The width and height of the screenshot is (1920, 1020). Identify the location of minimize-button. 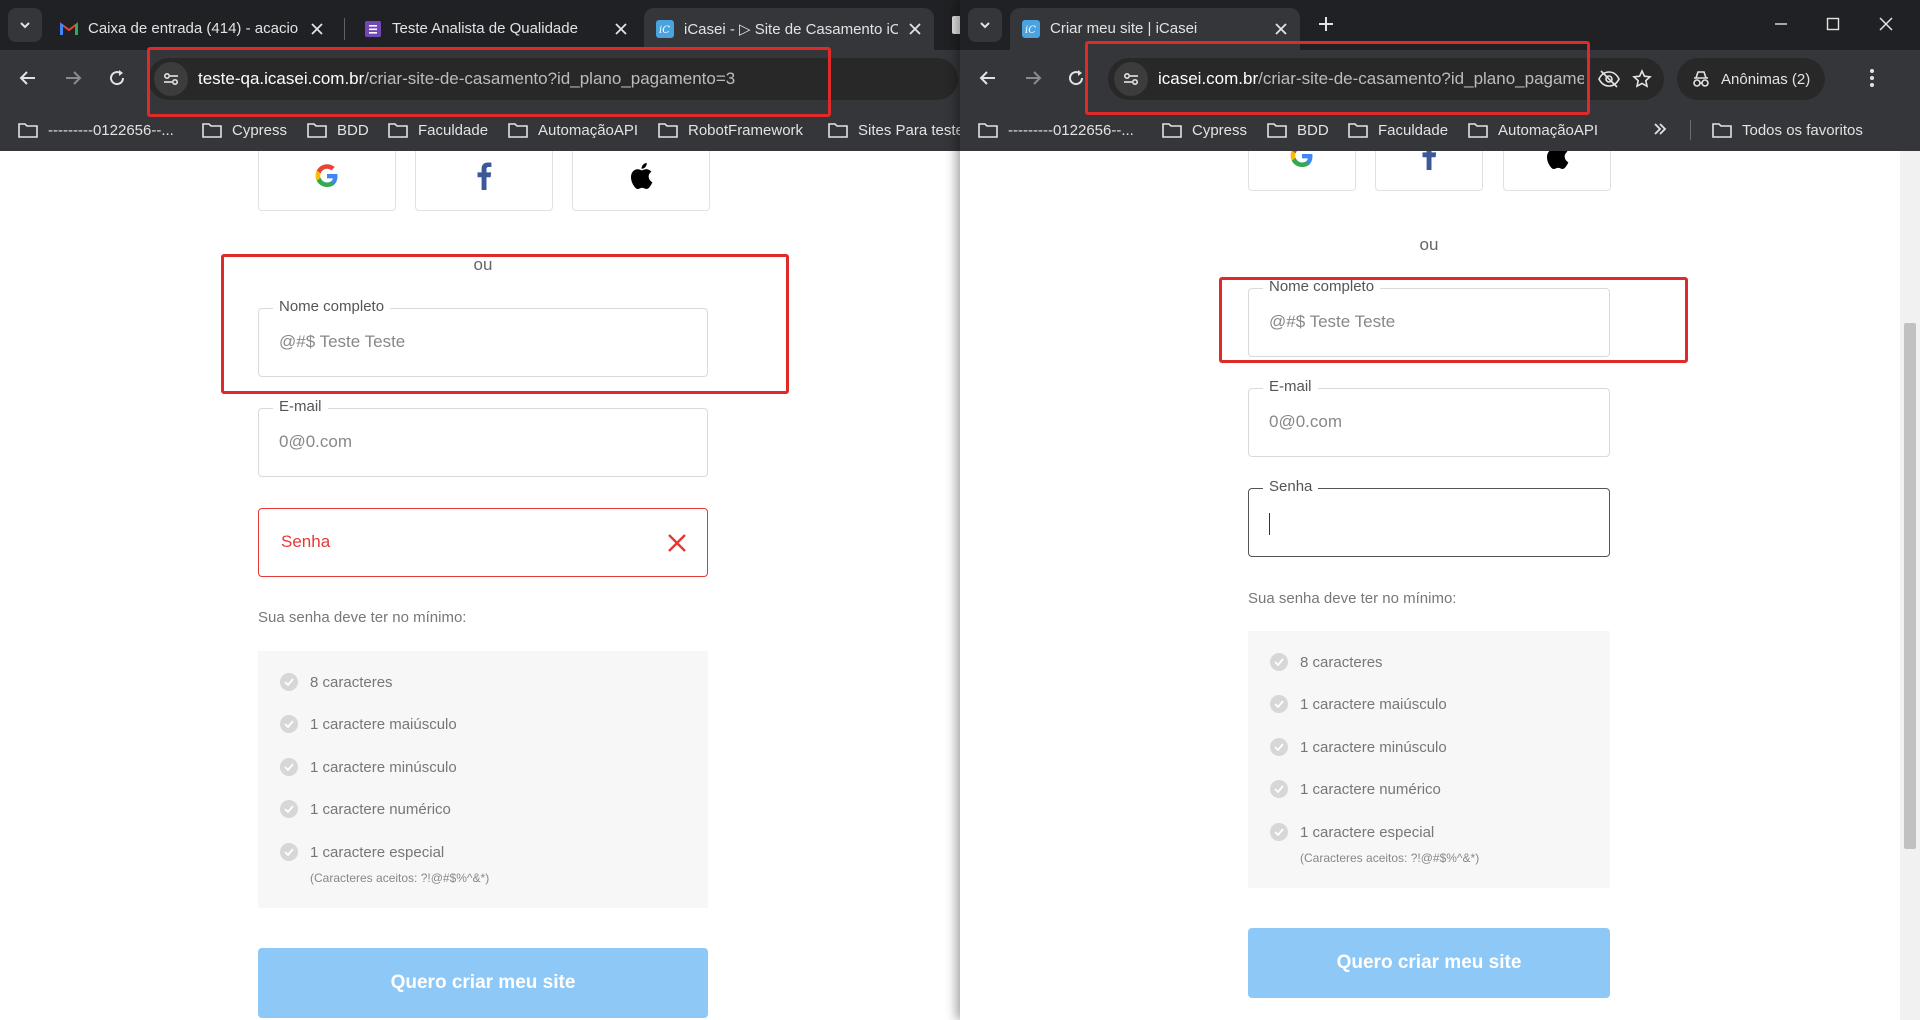
(1781, 24).